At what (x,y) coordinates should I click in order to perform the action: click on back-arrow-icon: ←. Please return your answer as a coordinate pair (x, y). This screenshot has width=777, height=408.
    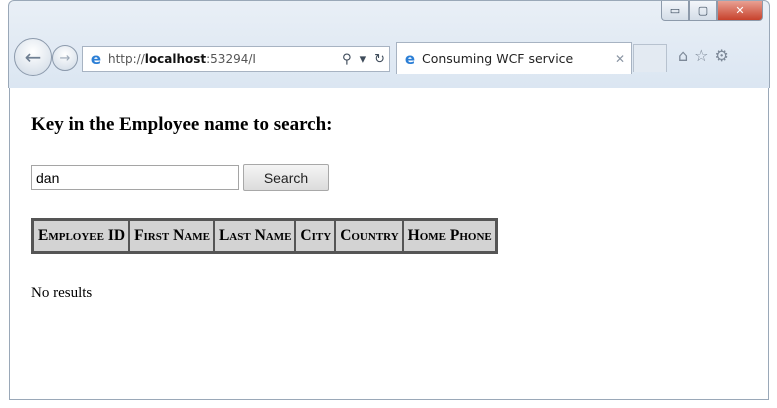
    Looking at the image, I should click on (33, 57).